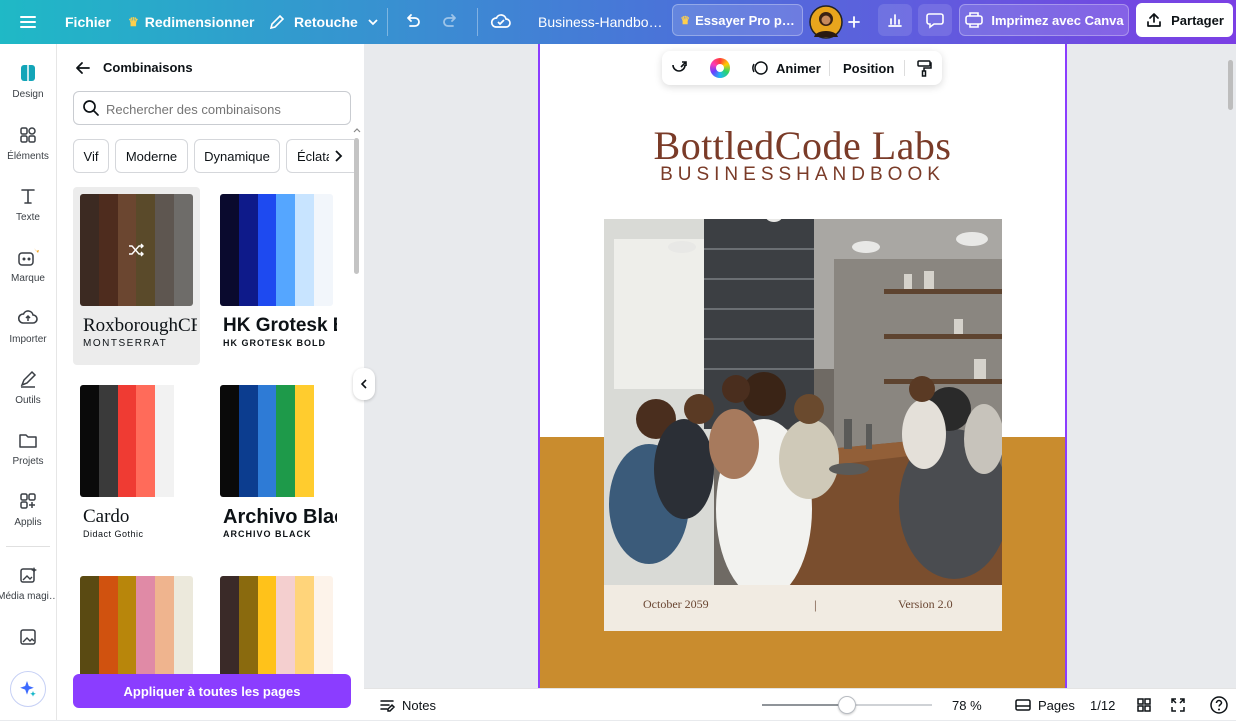  Describe the element at coordinates (720, 68) in the screenshot. I see `color-picker-icon` at that location.